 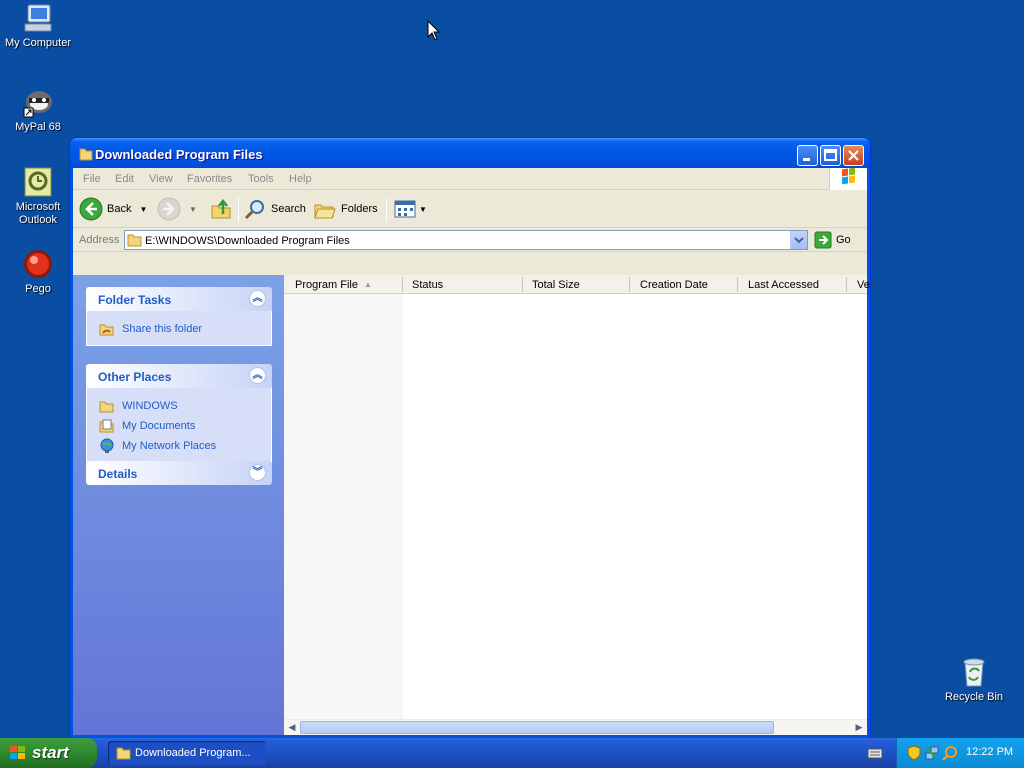 What do you see at coordinates (345, 209) in the screenshot?
I see `folders-button: Folders` at bounding box center [345, 209].